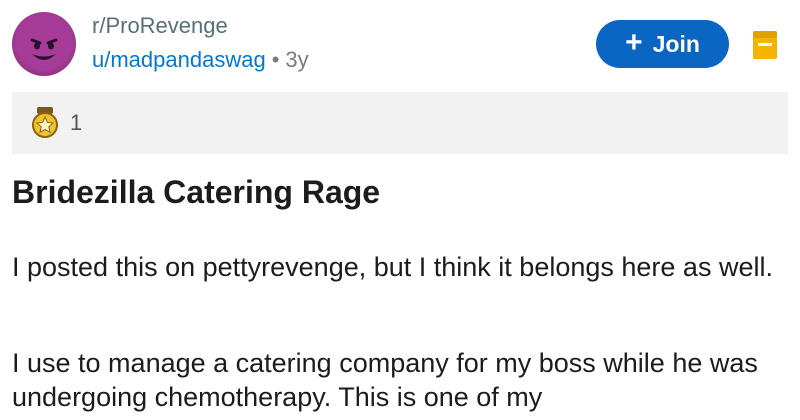 Image resolution: width=800 pixels, height=420 pixels. I want to click on award-count: 1, so click(76, 122).